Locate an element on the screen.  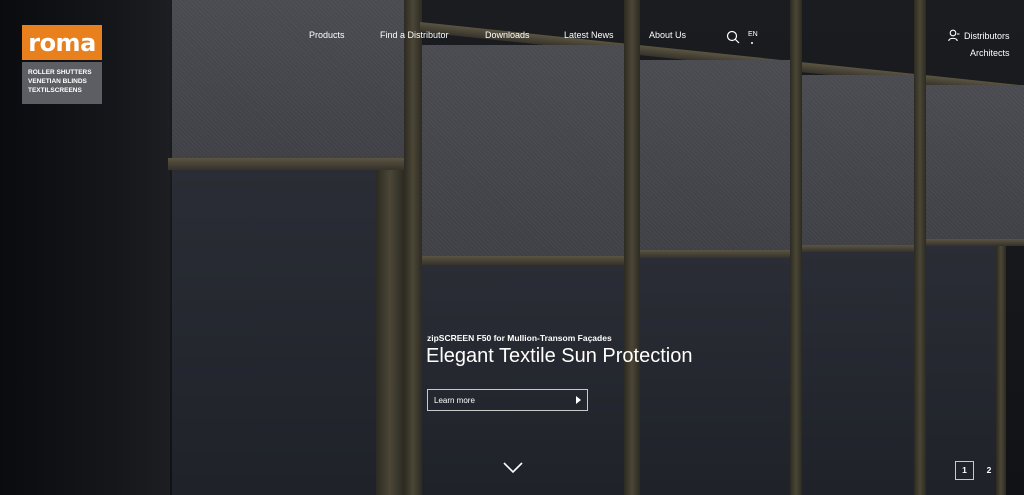
nav-about-us: About Us is located at coordinates (667, 35).